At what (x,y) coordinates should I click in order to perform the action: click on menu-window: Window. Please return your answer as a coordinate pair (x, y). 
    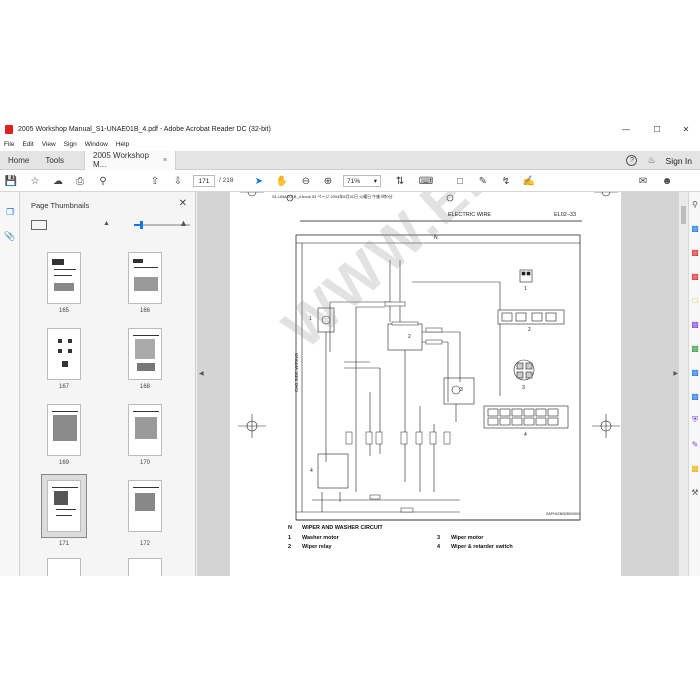
    Looking at the image, I should click on (96, 144).